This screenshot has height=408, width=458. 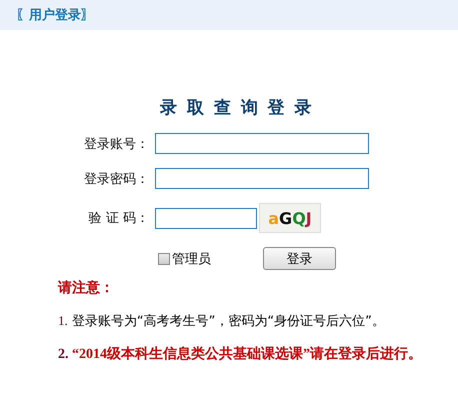 What do you see at coordinates (262, 178) in the screenshot?
I see `password-field` at bounding box center [262, 178].